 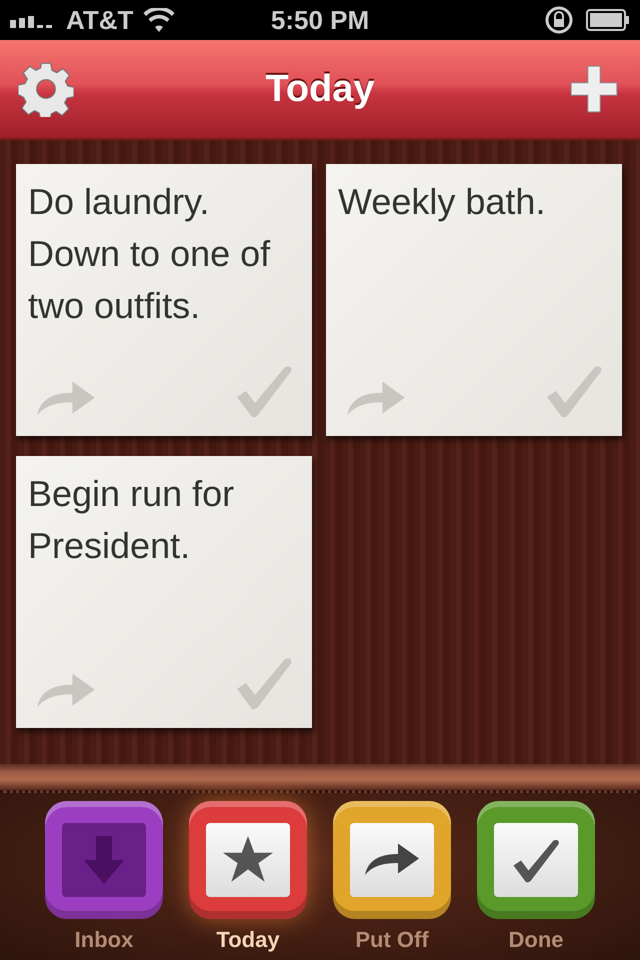 I want to click on task-text: Weekly bath., so click(x=442, y=202).